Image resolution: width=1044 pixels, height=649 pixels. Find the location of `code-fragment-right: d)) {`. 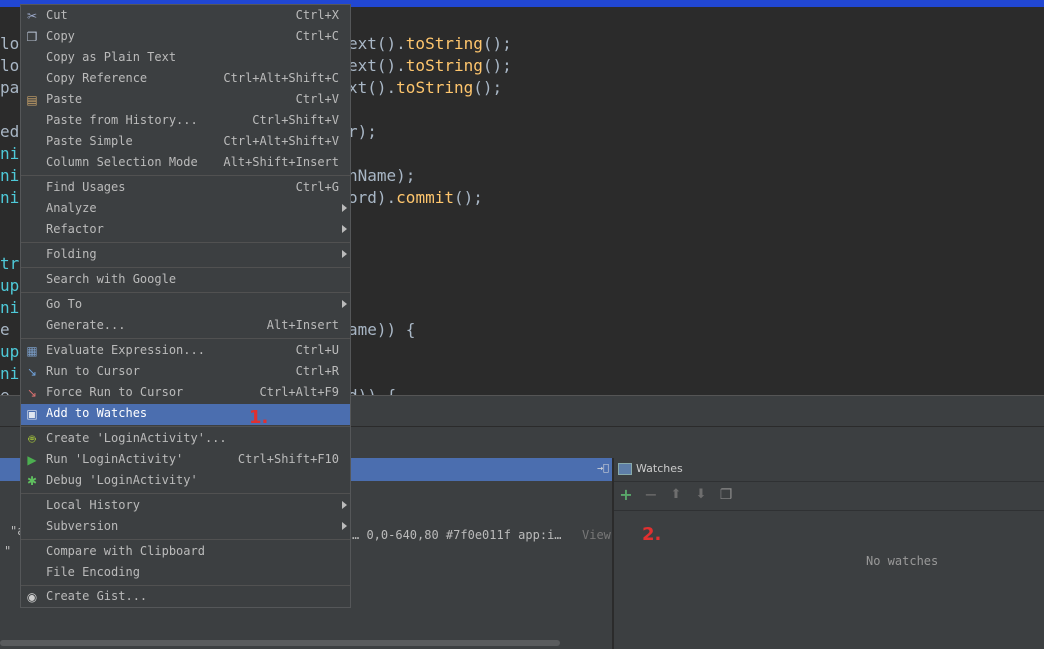

code-fragment-right: d)) { is located at coordinates (372, 390).